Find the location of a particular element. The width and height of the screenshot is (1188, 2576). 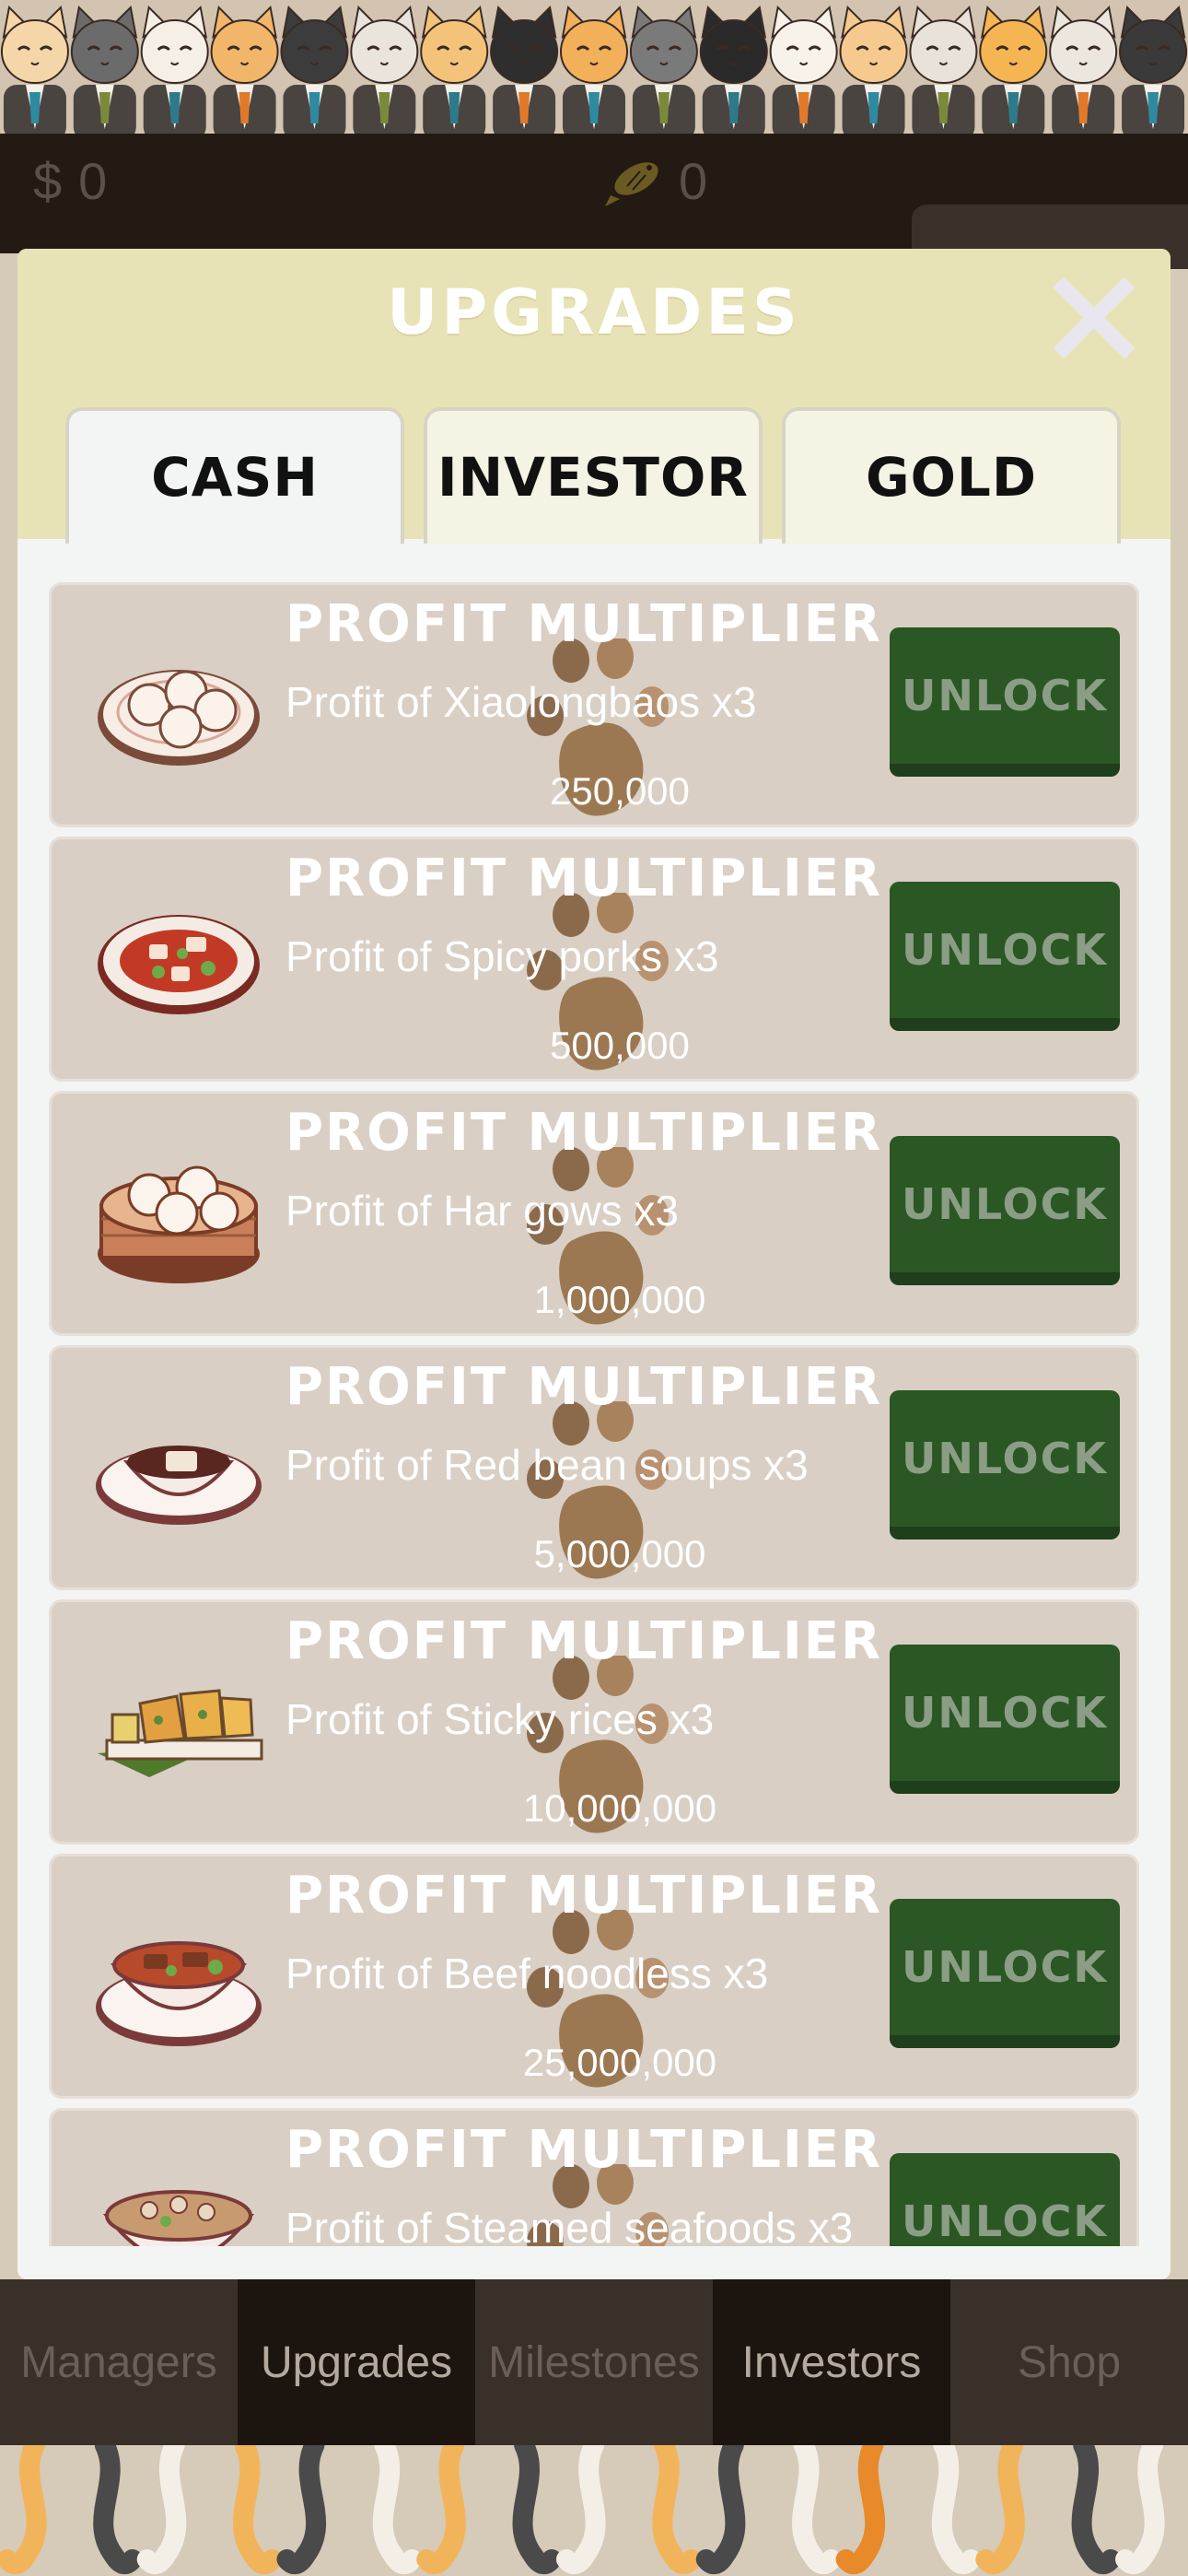

upgrade-description: Profit of Beef noodless x3 is located at coordinates (527, 1973).